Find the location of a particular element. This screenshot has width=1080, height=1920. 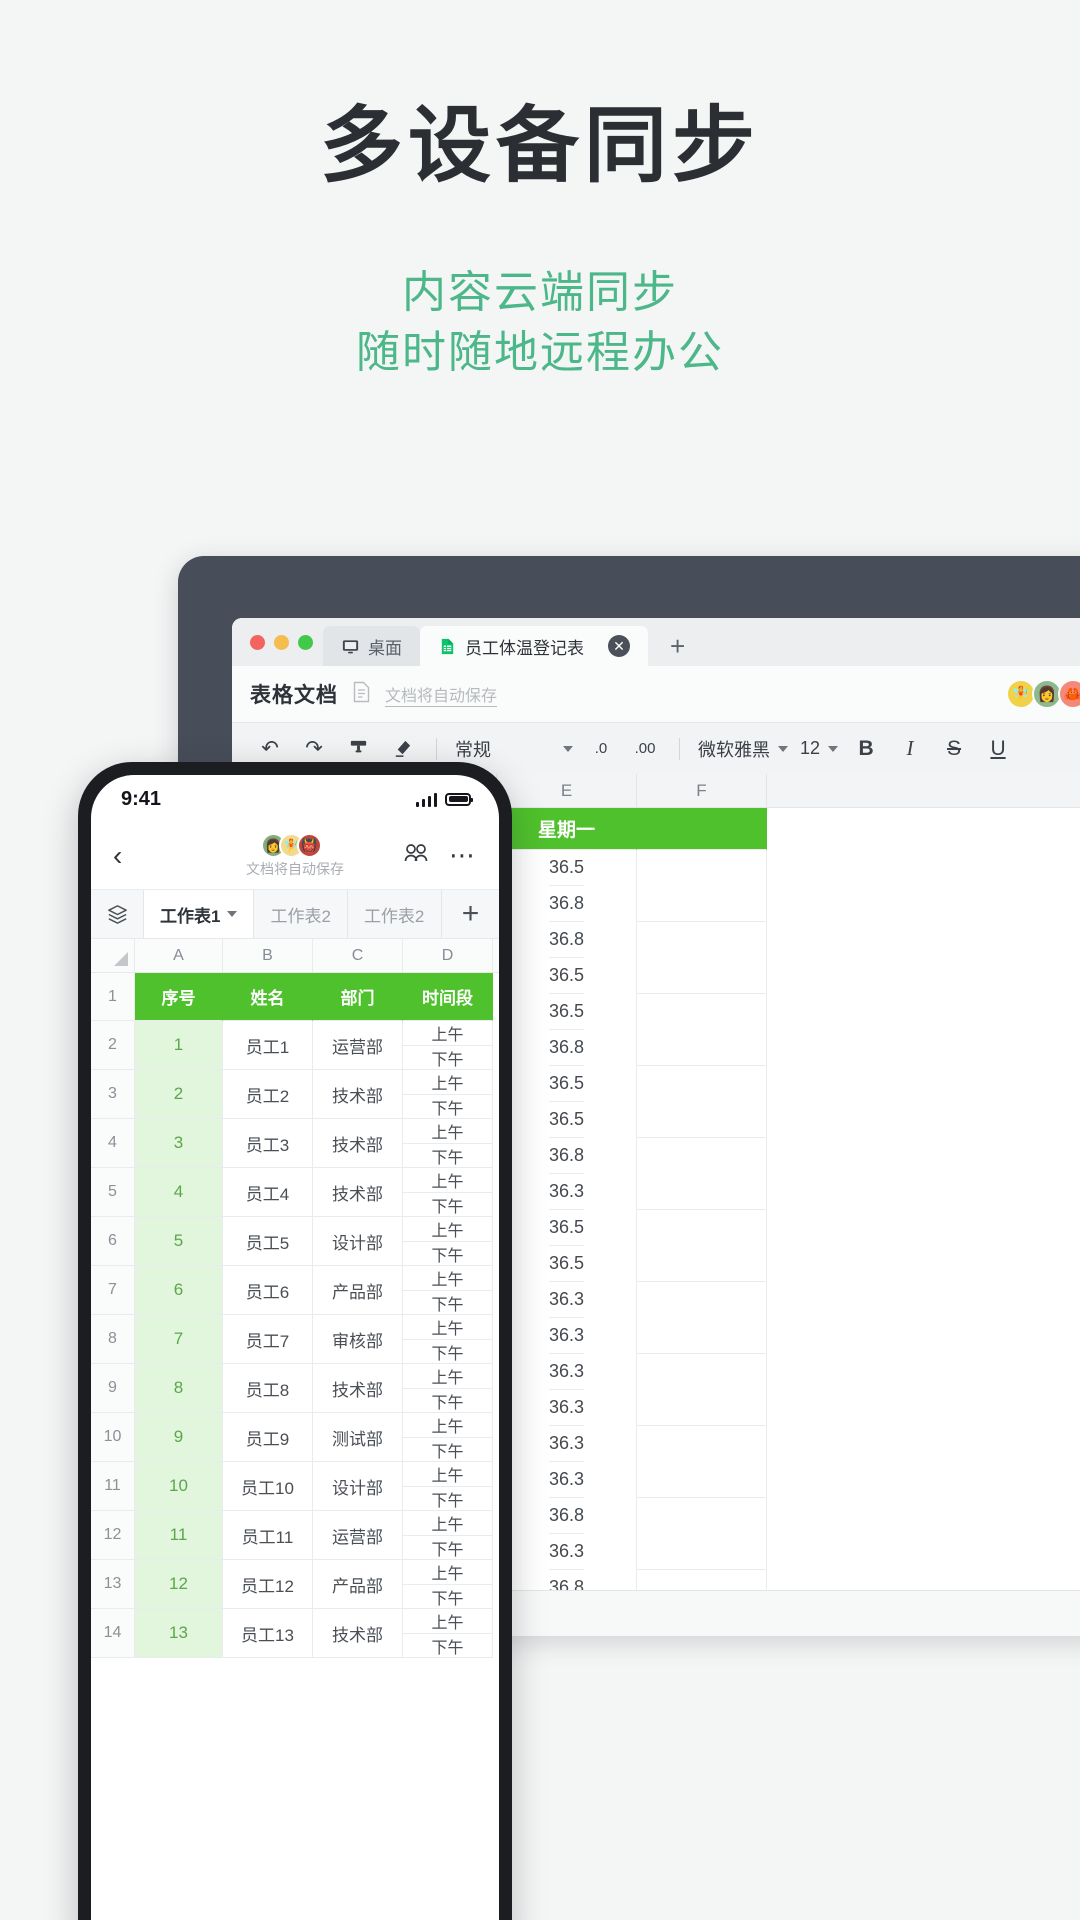

row-header: 12 is located at coordinates (113, 1535).